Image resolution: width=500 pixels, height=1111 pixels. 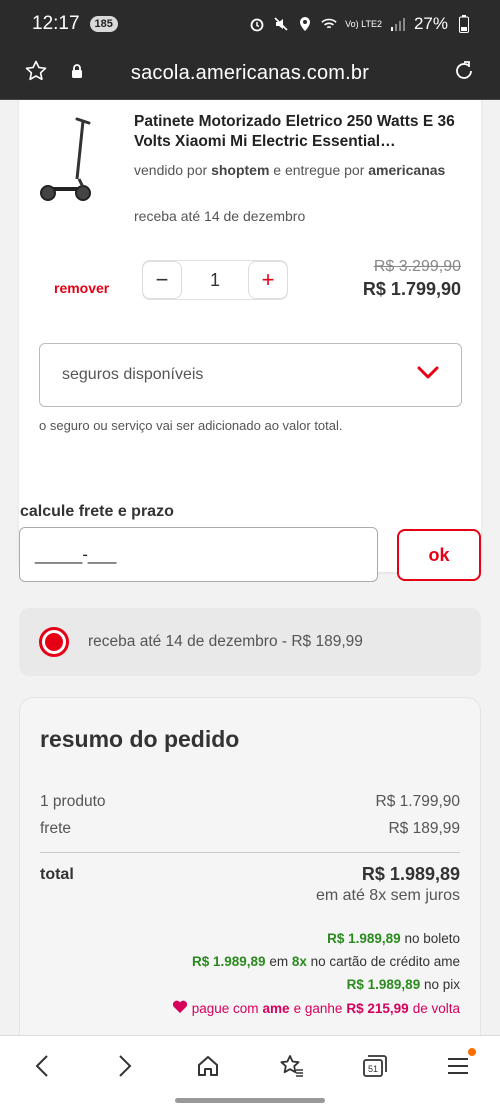 What do you see at coordinates (305, 24) in the screenshot?
I see `location-icon` at bounding box center [305, 24].